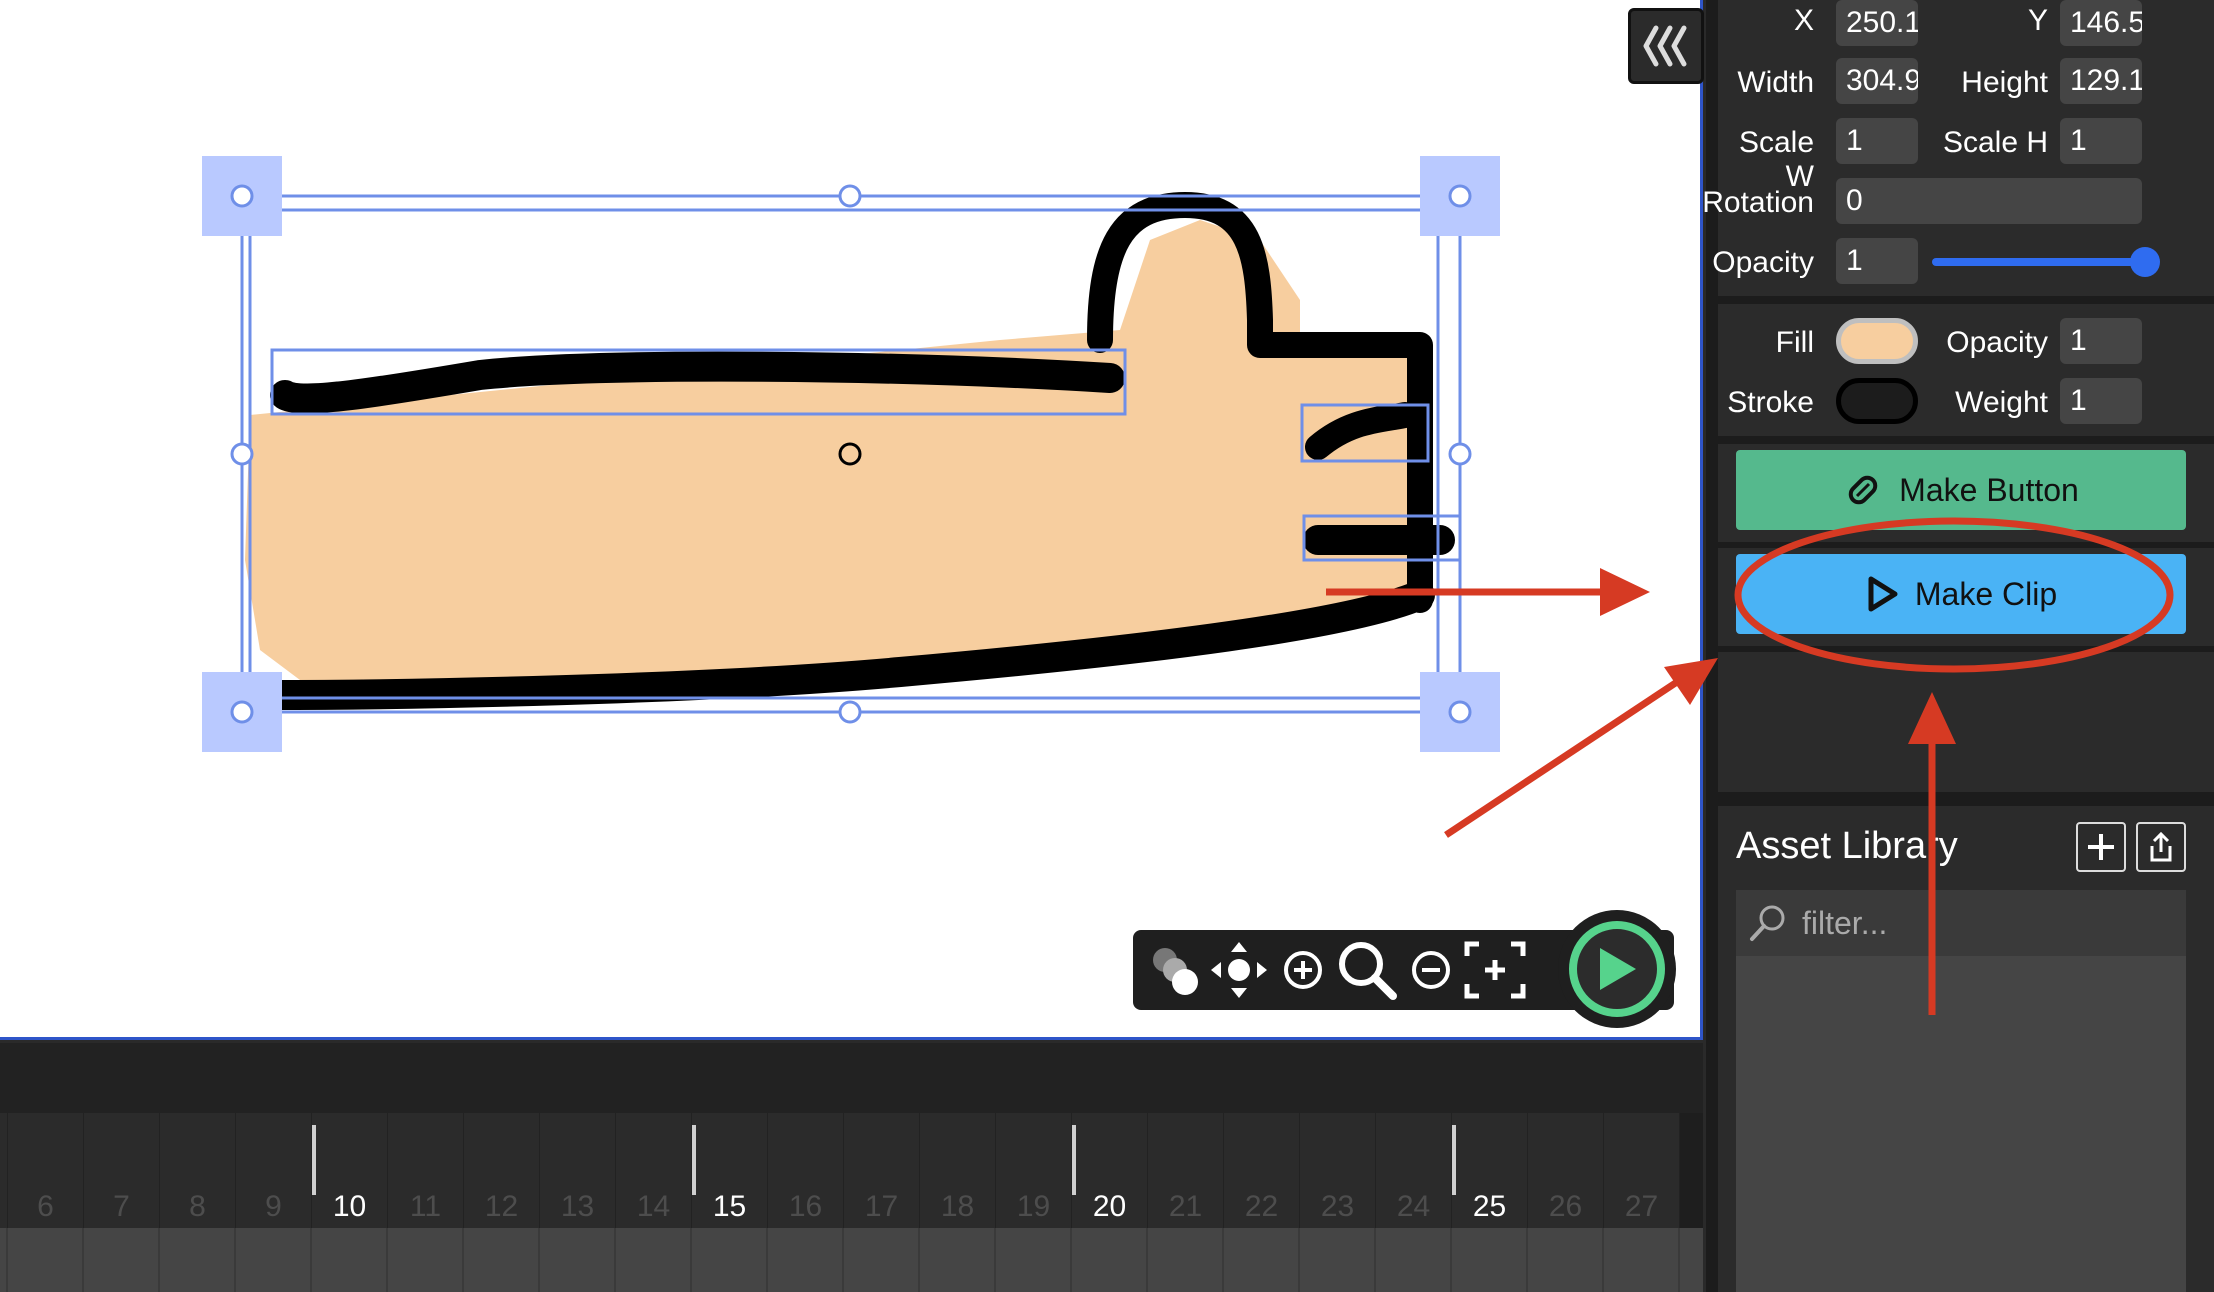 The image size is (2214, 1292). Describe the element at coordinates (198, 1170) in the screenshot. I see `timeline-frame-8: 8` at that location.